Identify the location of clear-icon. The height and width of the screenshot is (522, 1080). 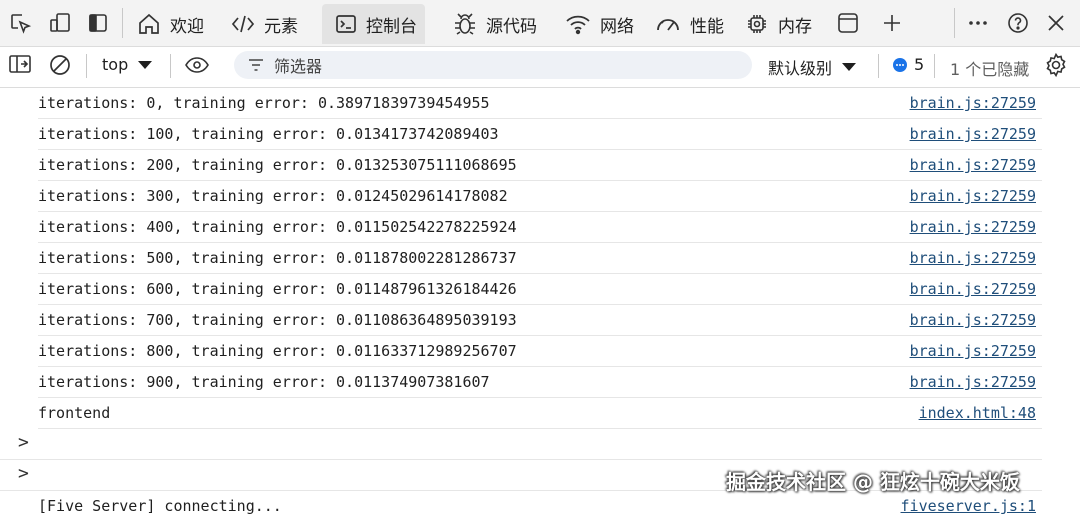
(60, 65).